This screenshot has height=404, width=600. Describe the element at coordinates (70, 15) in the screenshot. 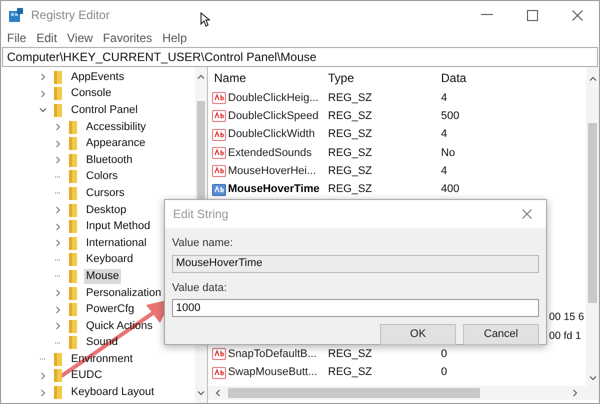

I see `window-title: Registry Editor` at that location.